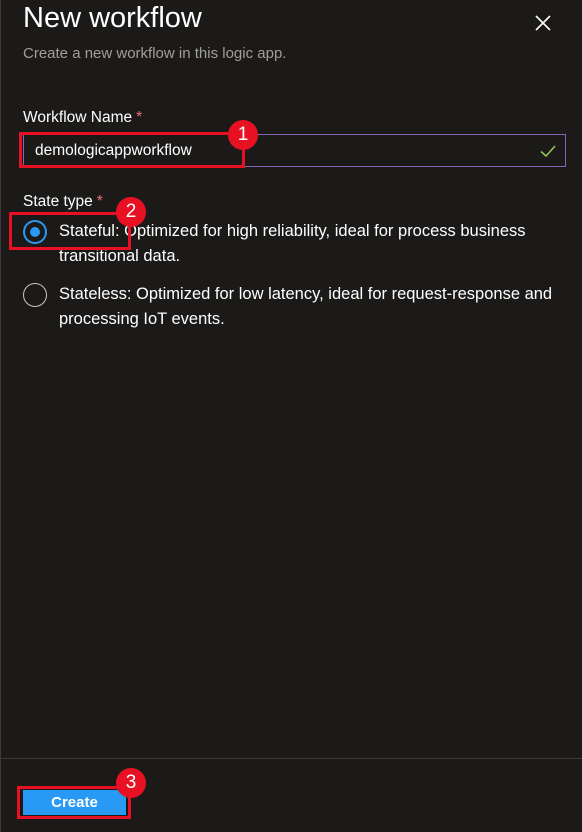  What do you see at coordinates (35, 295) in the screenshot?
I see `stateless-radio-button` at bounding box center [35, 295].